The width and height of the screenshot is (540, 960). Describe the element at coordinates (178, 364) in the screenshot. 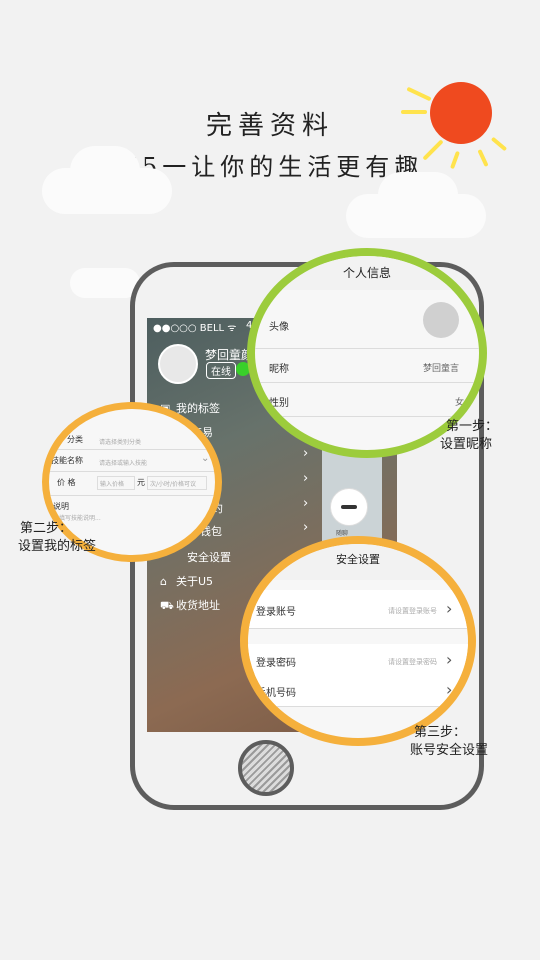

I see `avatar` at that location.